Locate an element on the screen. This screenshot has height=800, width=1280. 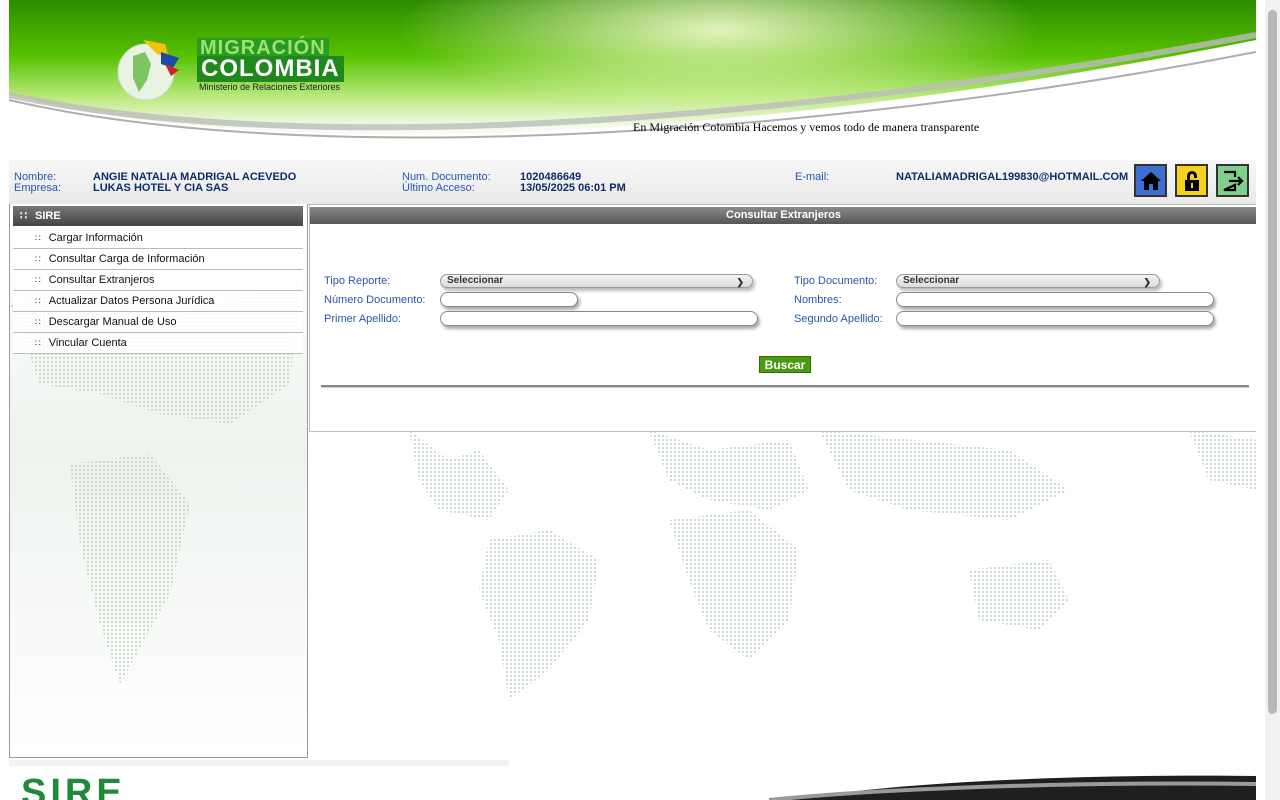
logout-icon is located at coordinates (1233, 180).